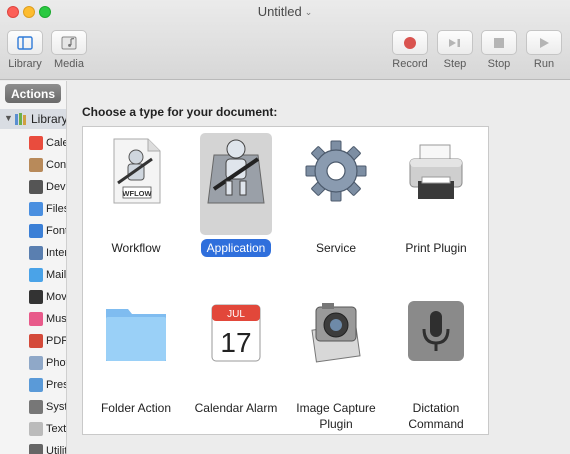 The height and width of the screenshot is (454, 570). Describe the element at coordinates (8, 118) in the screenshot. I see `disclosure-triangle-icon: ▼` at that location.